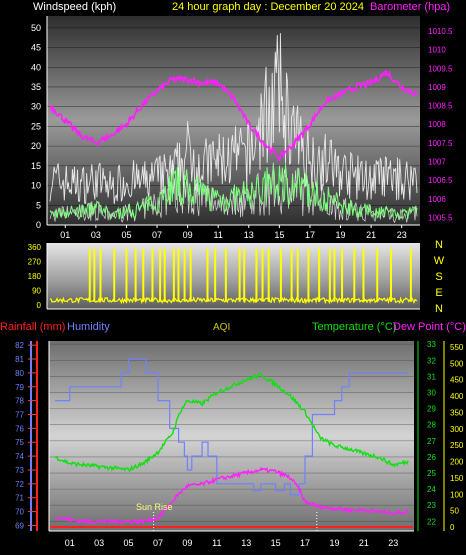  Describe the element at coordinates (99, 543) in the screenshot. I see `temp-x-tick: 03` at that location.